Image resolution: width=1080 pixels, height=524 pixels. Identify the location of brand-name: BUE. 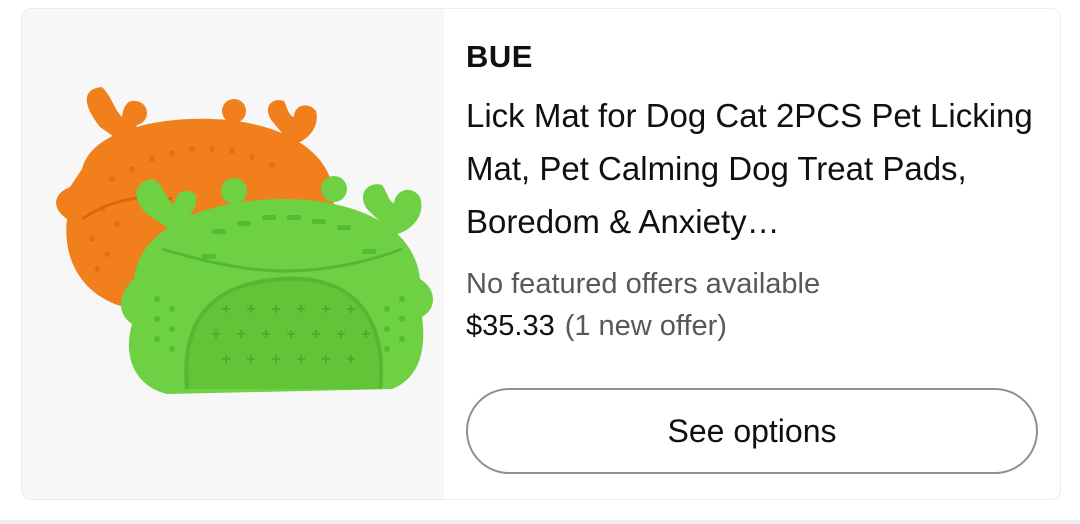
(499, 56).